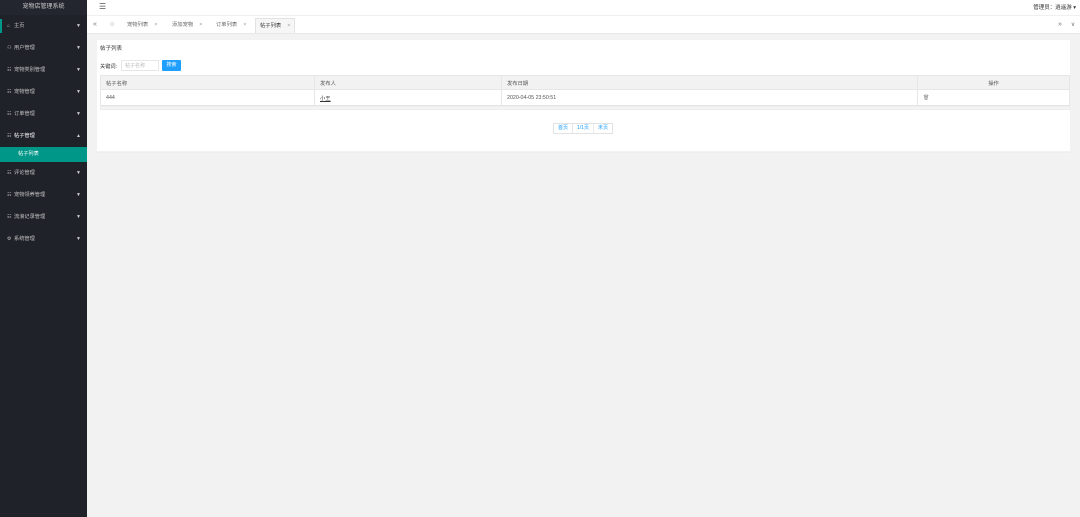 This screenshot has height=517, width=1080. I want to click on scroll-left-icon: «, so click(95, 25).